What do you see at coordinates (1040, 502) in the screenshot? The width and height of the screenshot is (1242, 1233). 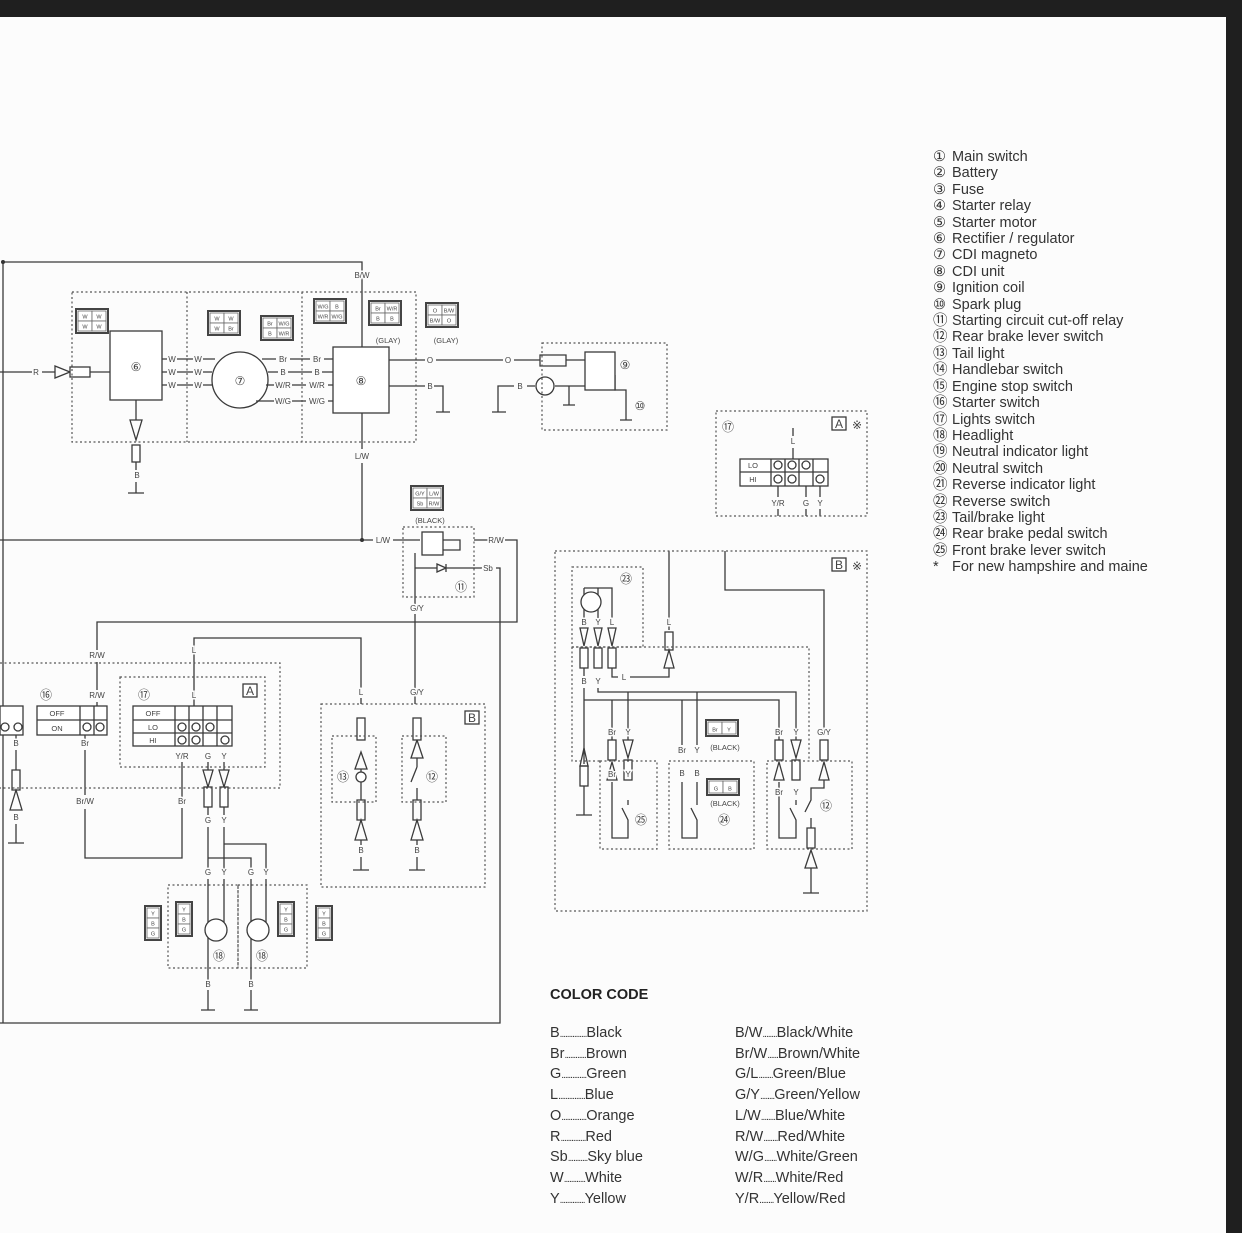 I see `legend-item: ㉒ Reverse switch` at bounding box center [1040, 502].